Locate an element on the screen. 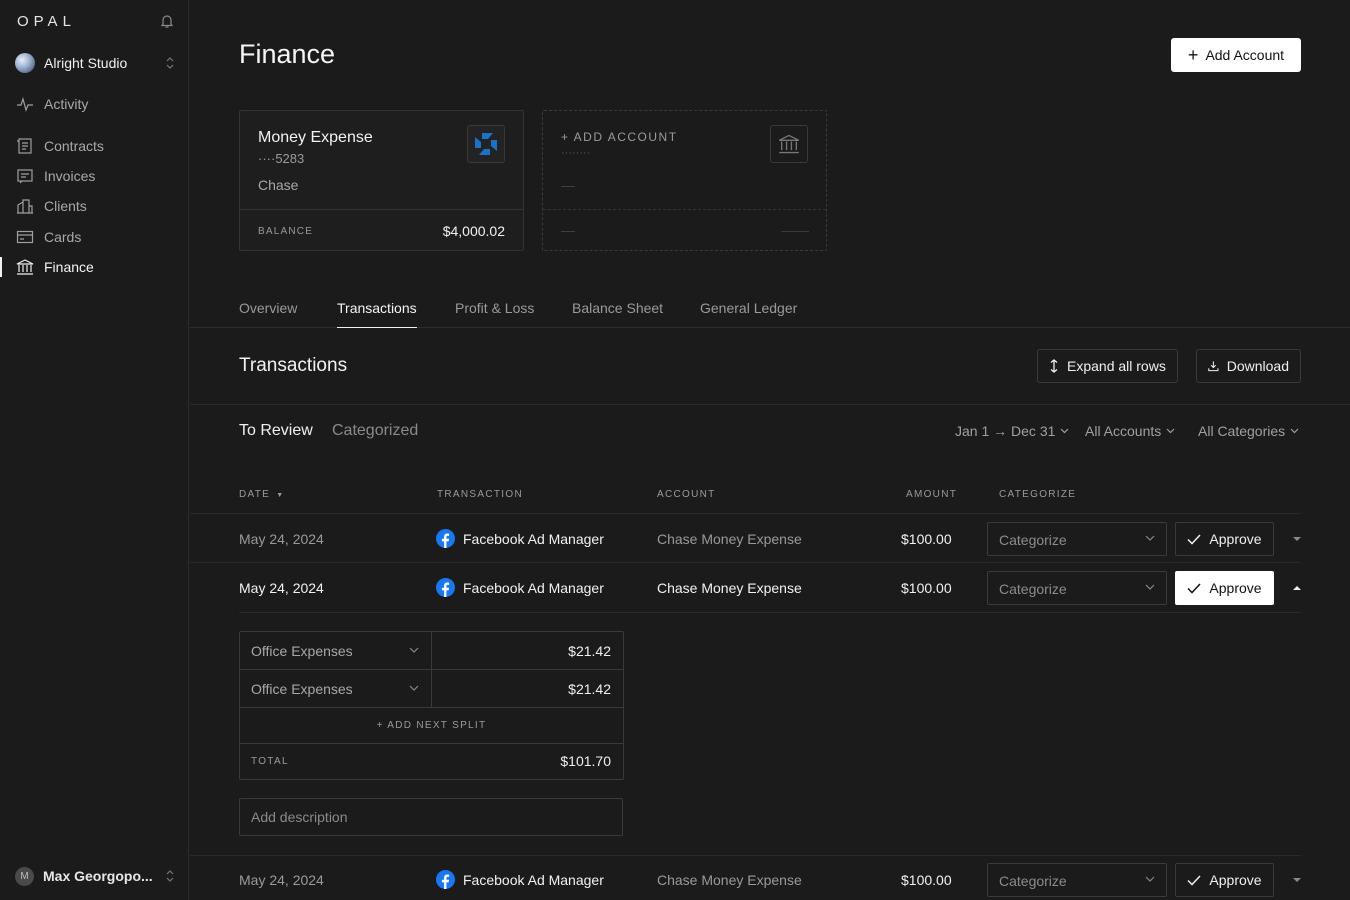 The width and height of the screenshot is (1350, 900). sidebar-item-invoices: Invoices is located at coordinates (94, 176).